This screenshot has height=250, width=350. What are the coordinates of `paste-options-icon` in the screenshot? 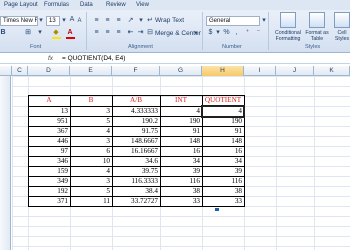 It's located at (217, 209).